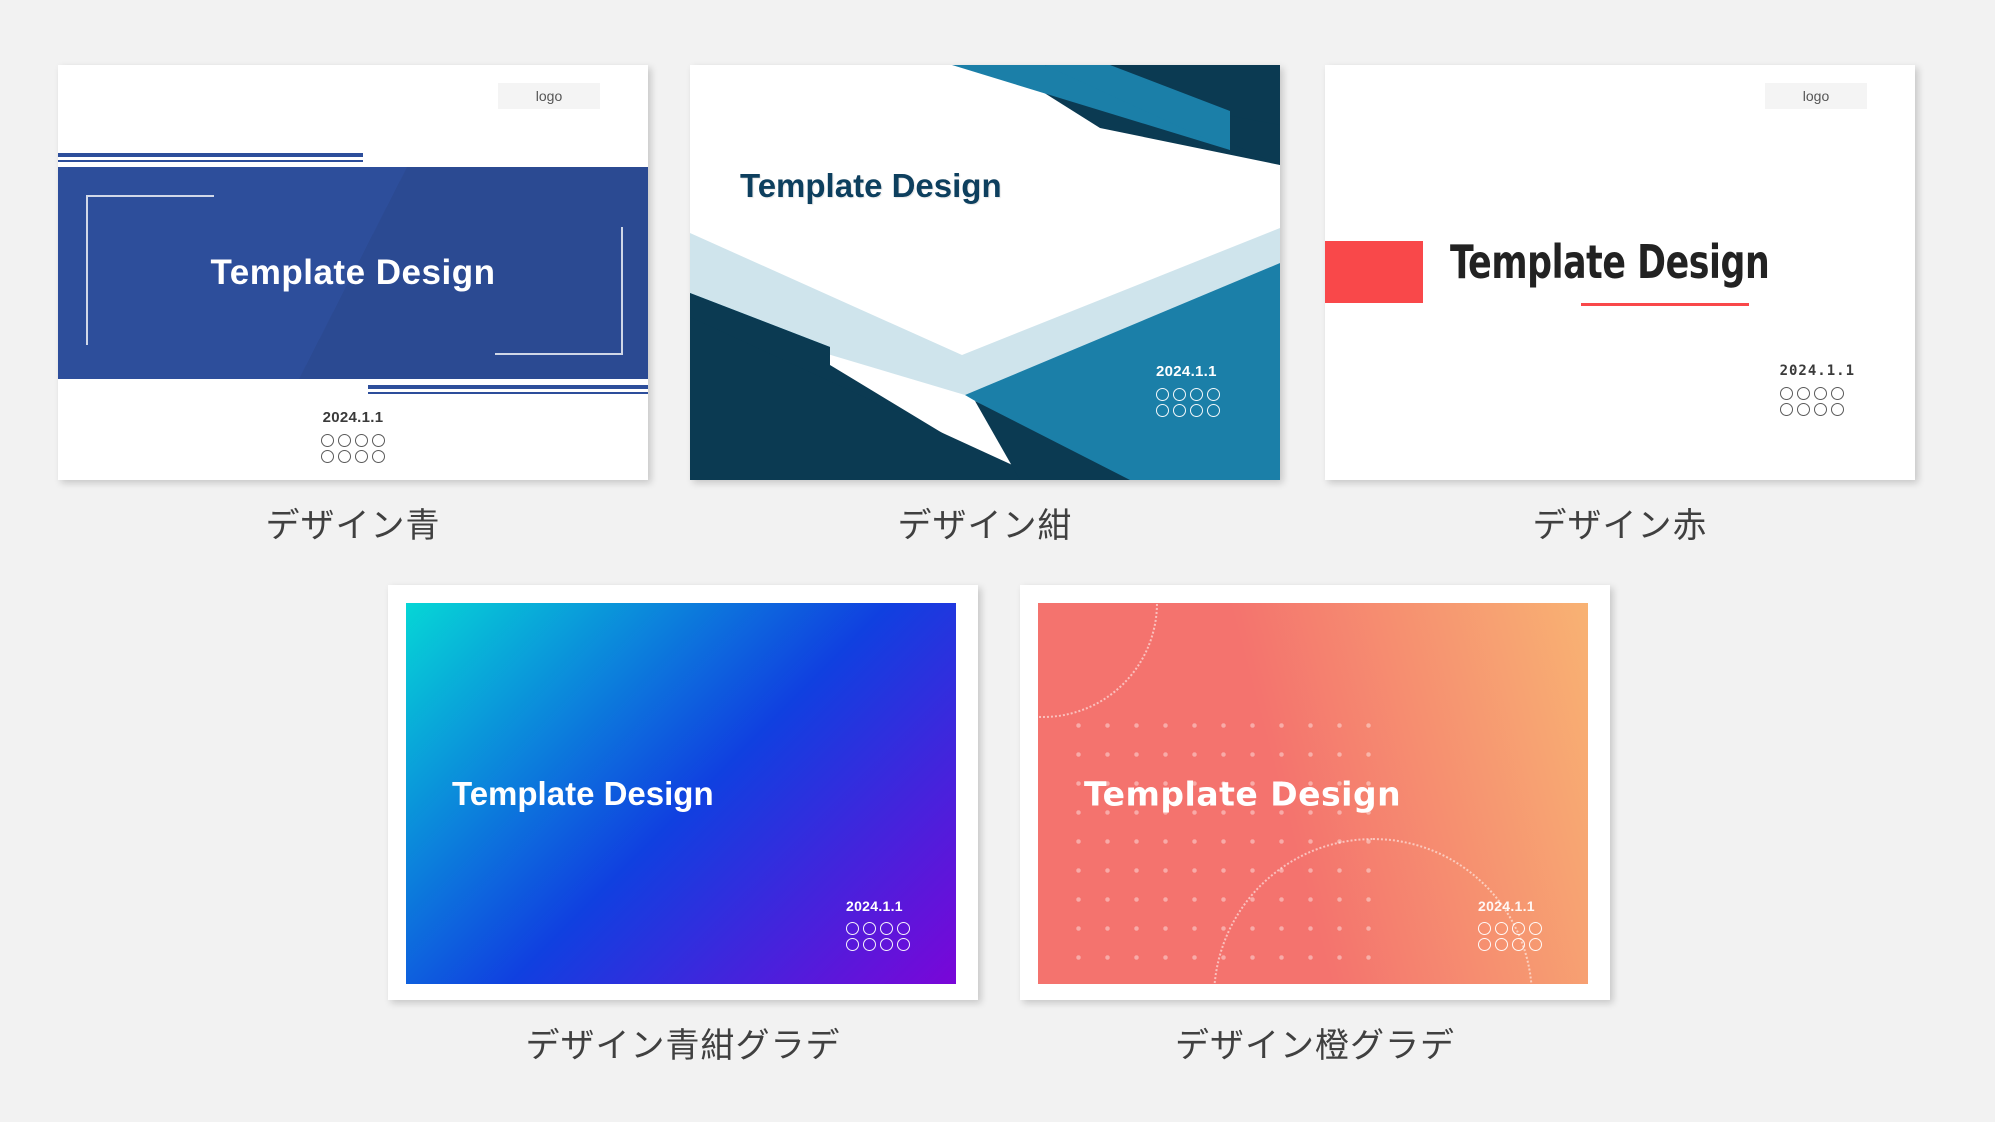 The image size is (1995, 1122). Describe the element at coordinates (353, 526) in the screenshot. I see `card-label-design-blue: デザイン青` at that location.